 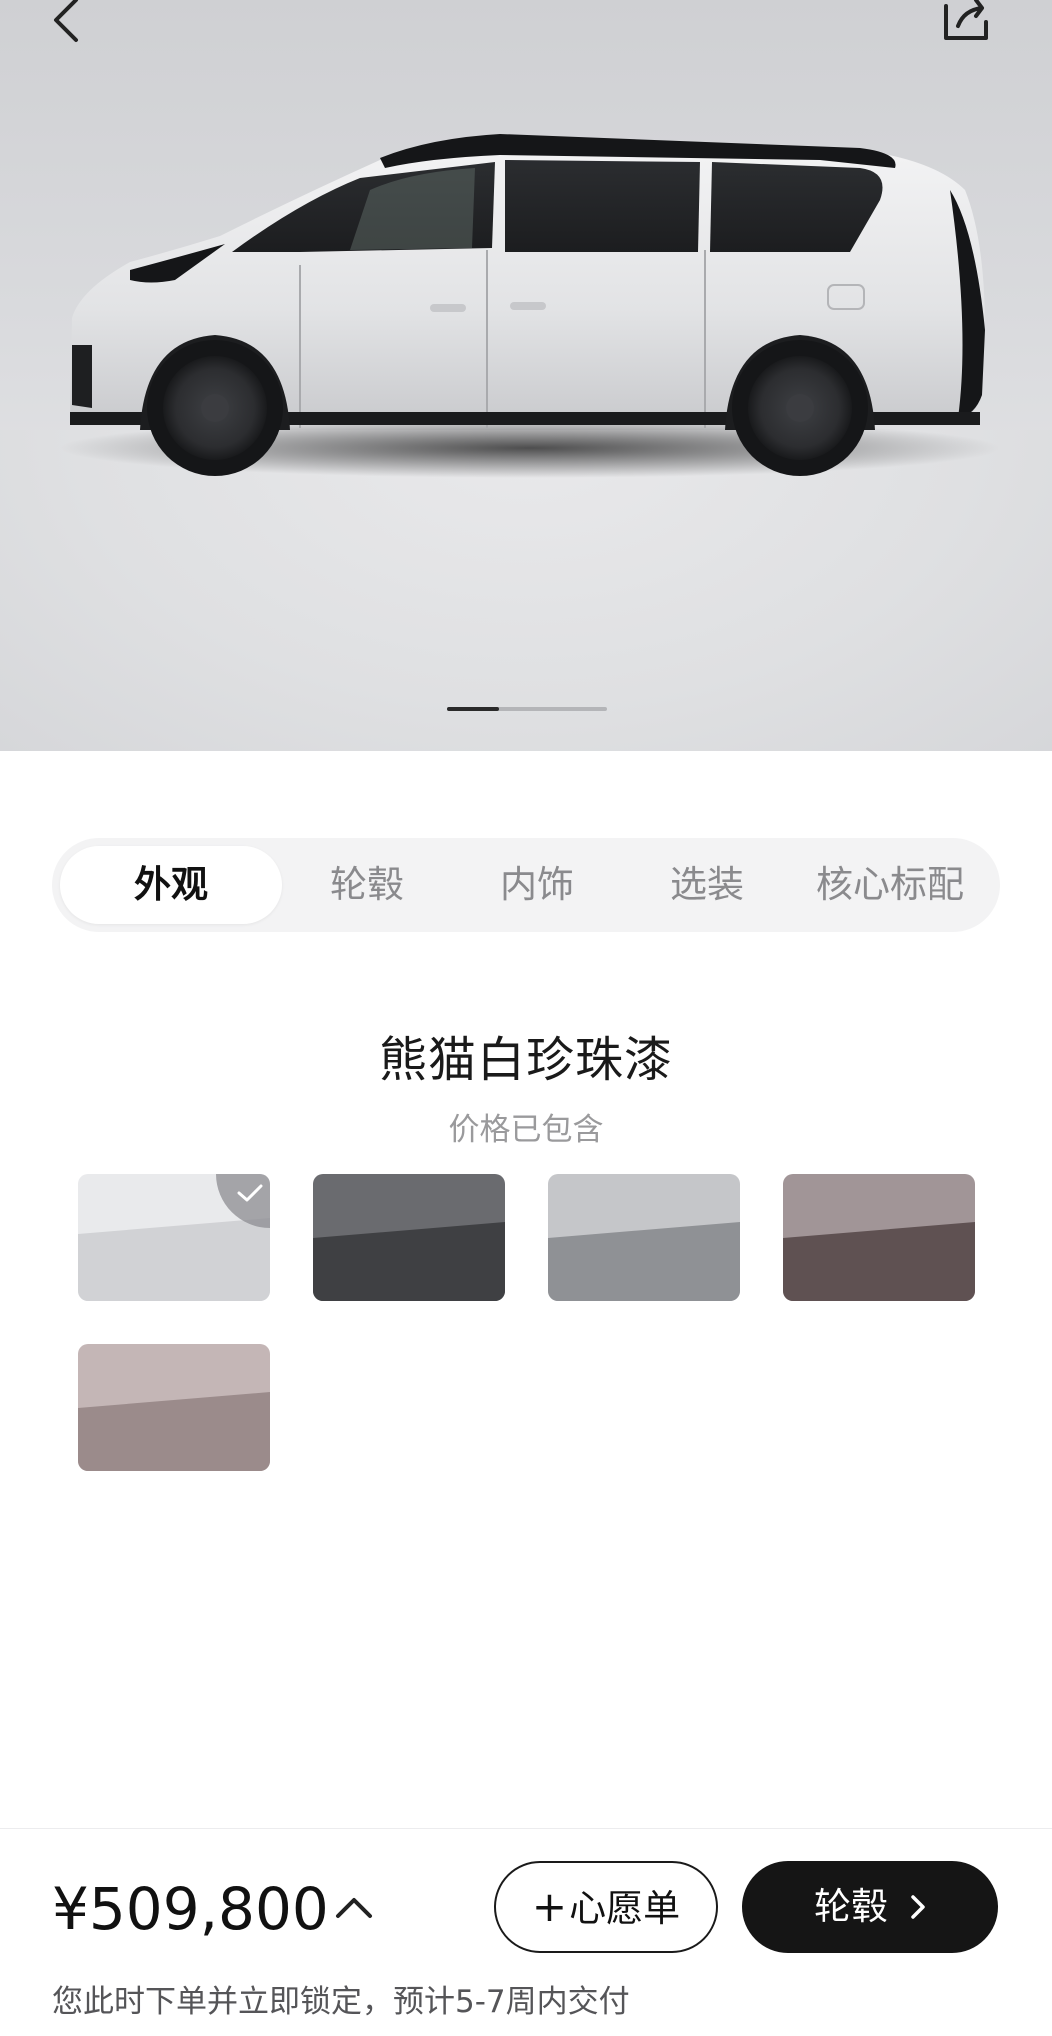 What do you see at coordinates (69, 25) in the screenshot?
I see `chevron-left-icon` at bounding box center [69, 25].